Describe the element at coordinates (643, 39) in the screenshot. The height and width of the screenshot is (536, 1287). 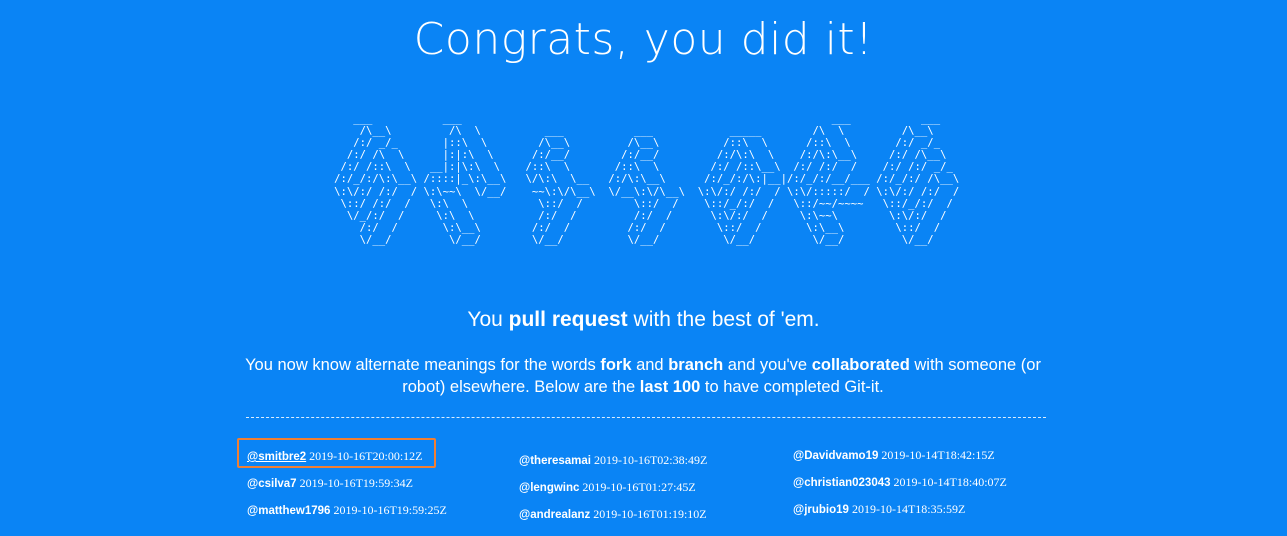
I see `page-title: Congrats, you did it!` at that location.